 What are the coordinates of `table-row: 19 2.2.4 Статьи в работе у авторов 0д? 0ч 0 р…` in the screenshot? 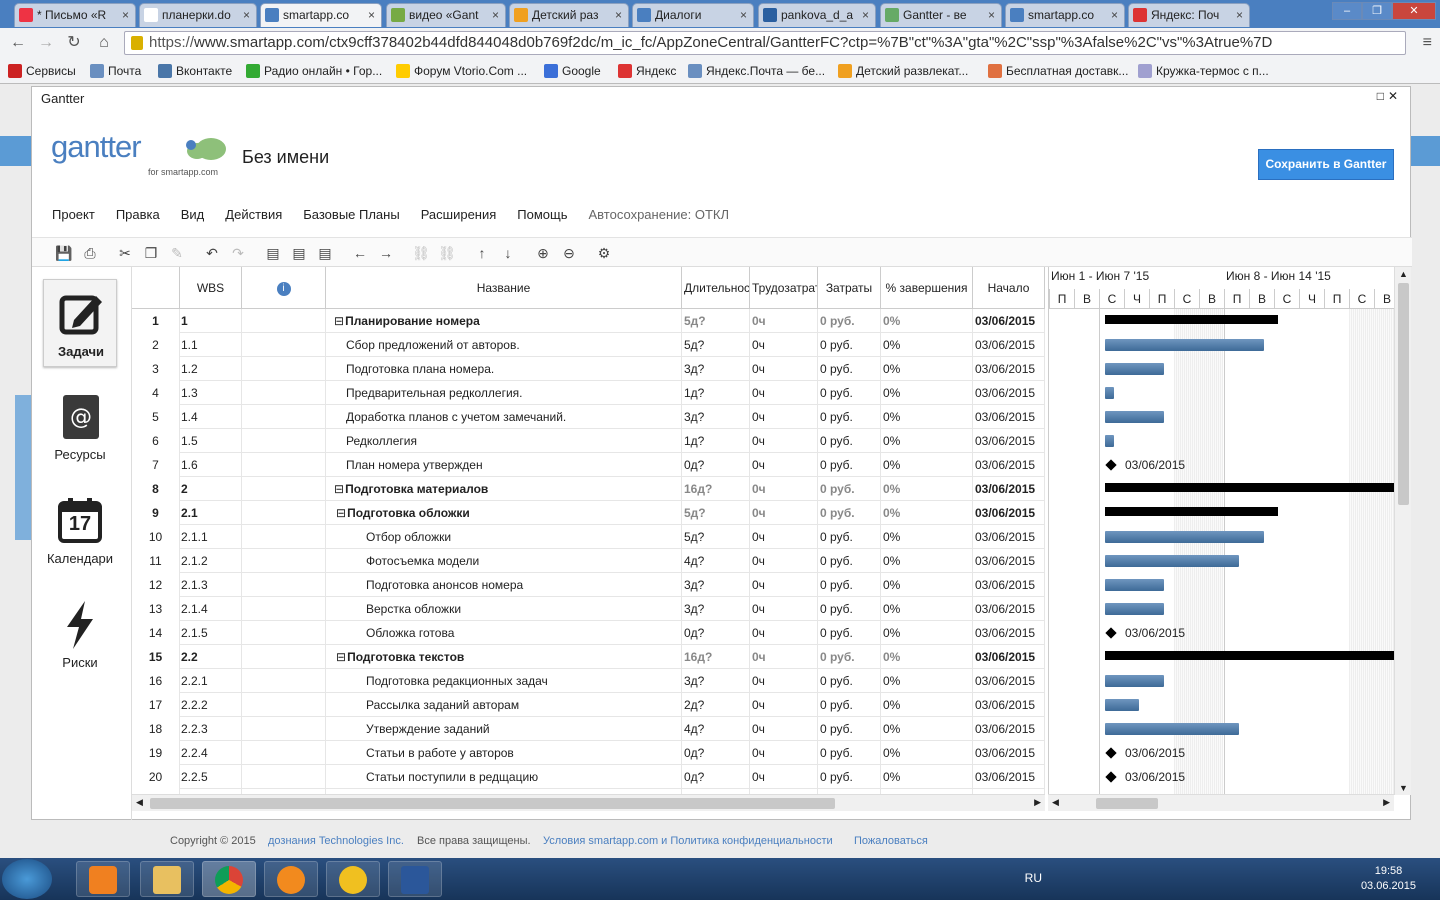 It's located at (588, 753).